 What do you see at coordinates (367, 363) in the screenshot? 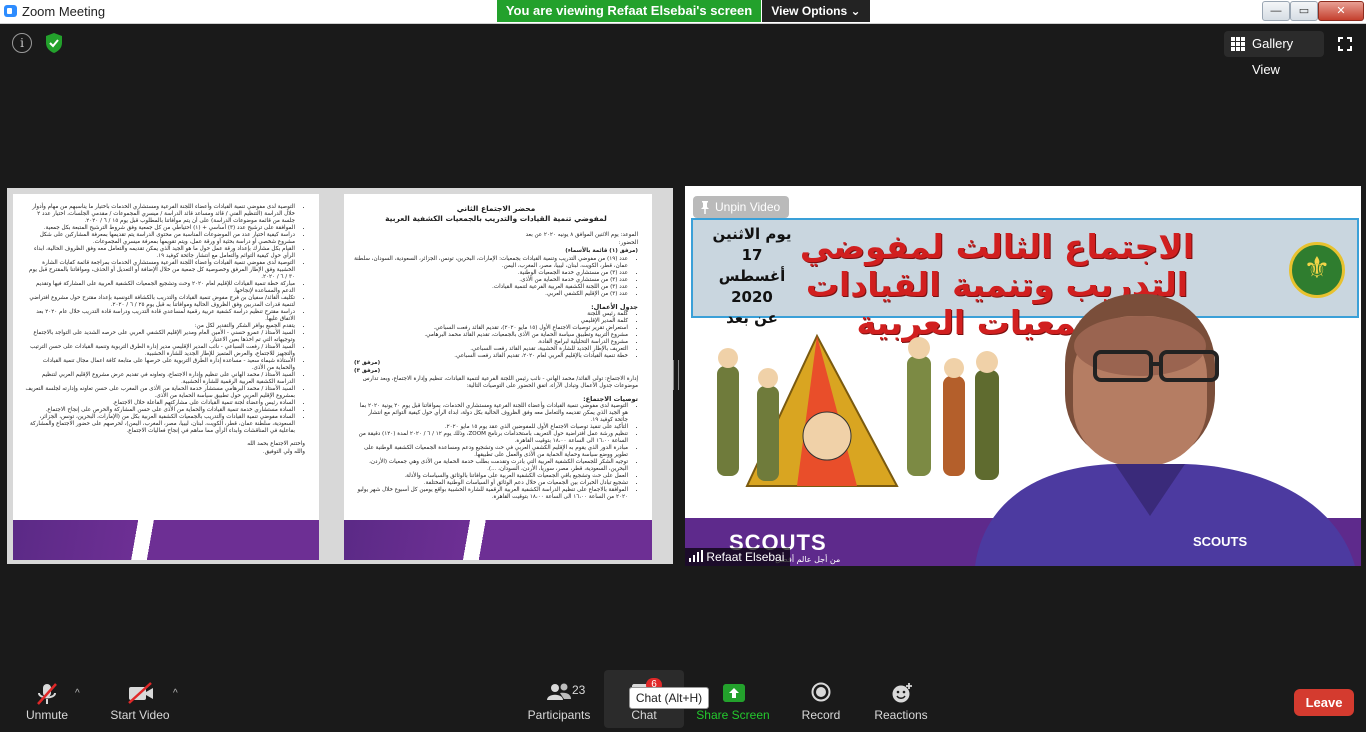
I see `attachment-2-note: (مرفق ٢)` at bounding box center [367, 363].